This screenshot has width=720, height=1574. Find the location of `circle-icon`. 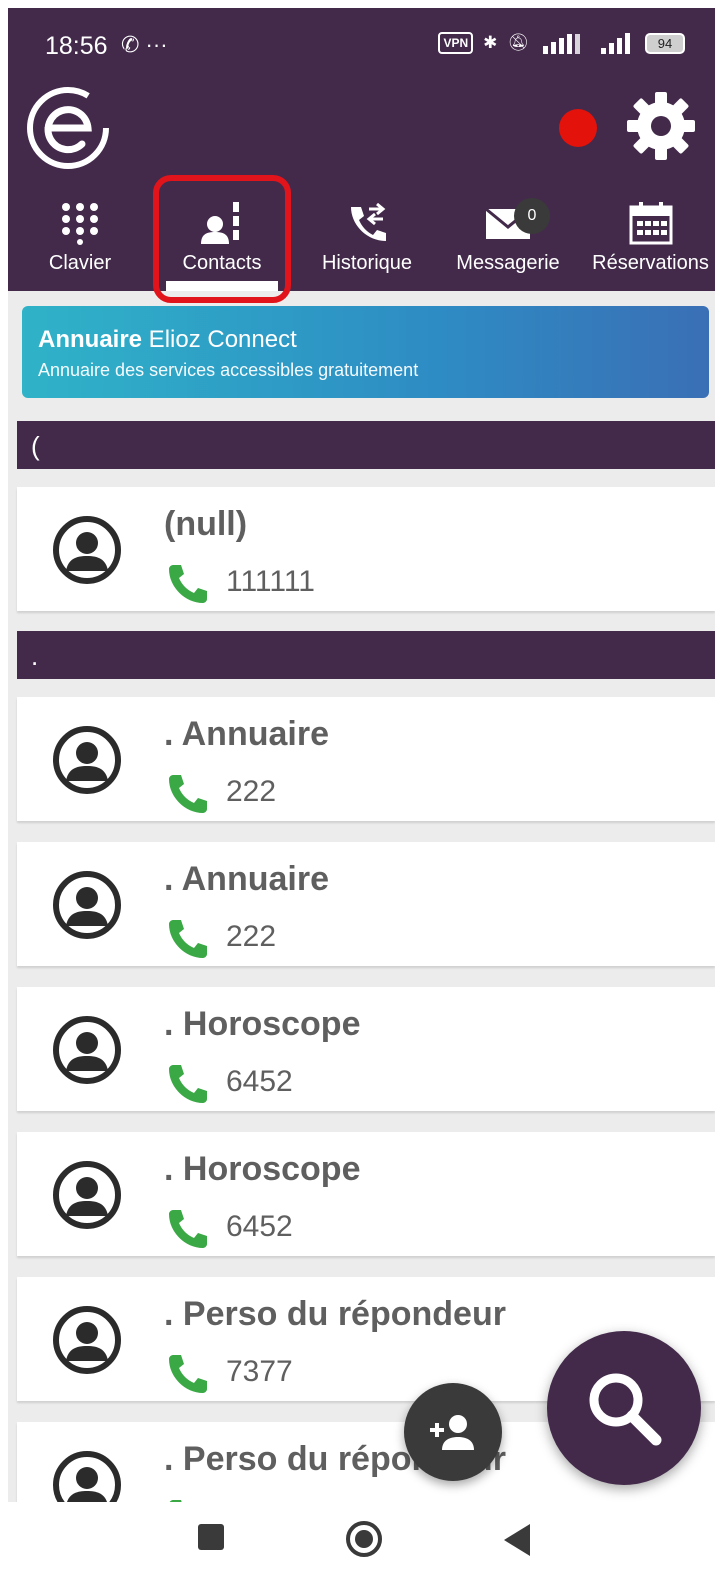

circle-icon is located at coordinates (364, 1539).